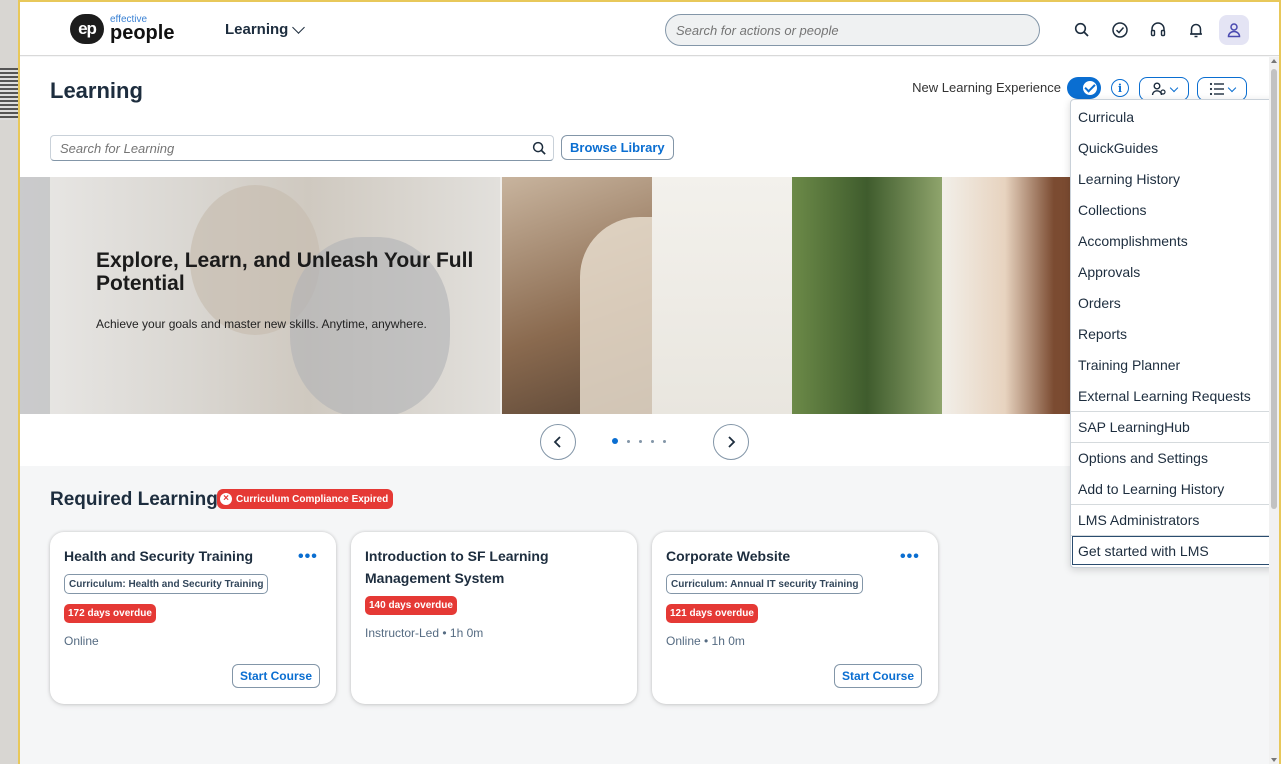 Image resolution: width=1281 pixels, height=764 pixels. I want to click on check-circle-icon, so click(1120, 30).